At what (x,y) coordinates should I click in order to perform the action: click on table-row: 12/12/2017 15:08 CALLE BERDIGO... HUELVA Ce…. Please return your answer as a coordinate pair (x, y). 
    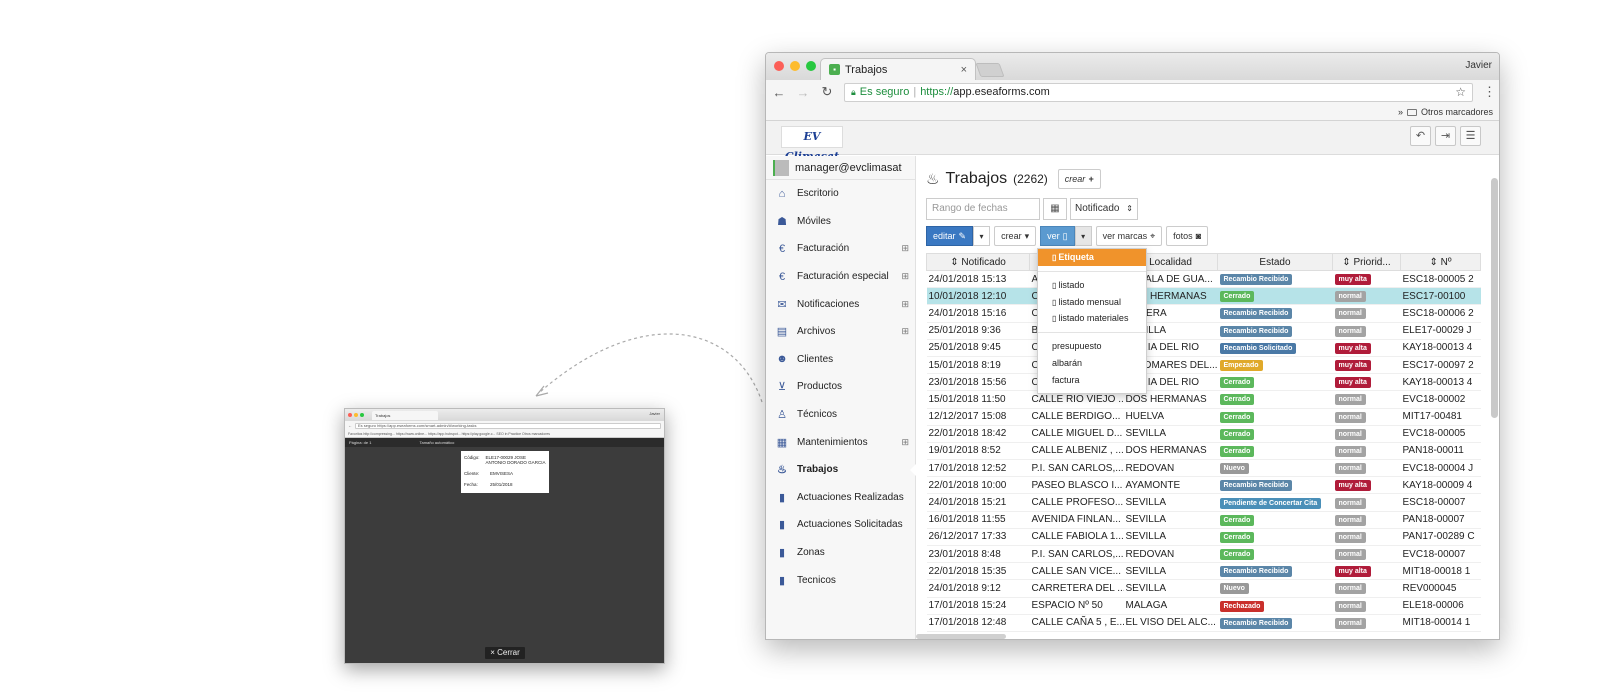
    Looking at the image, I should click on (1203, 417).